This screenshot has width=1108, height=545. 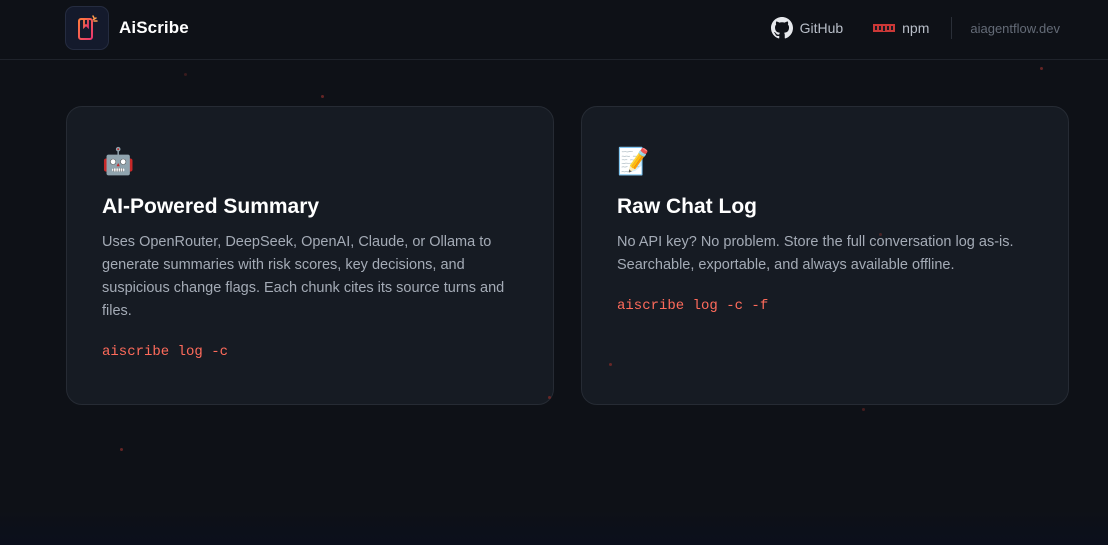 What do you see at coordinates (901, 28) in the screenshot?
I see `npm-link: npm` at bounding box center [901, 28].